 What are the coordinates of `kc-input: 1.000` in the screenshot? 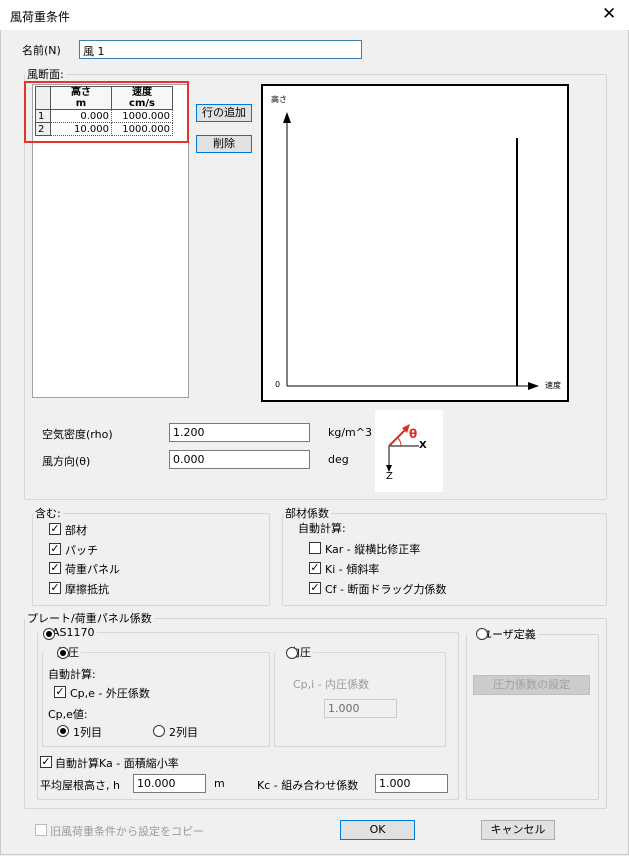 It's located at (411, 783).